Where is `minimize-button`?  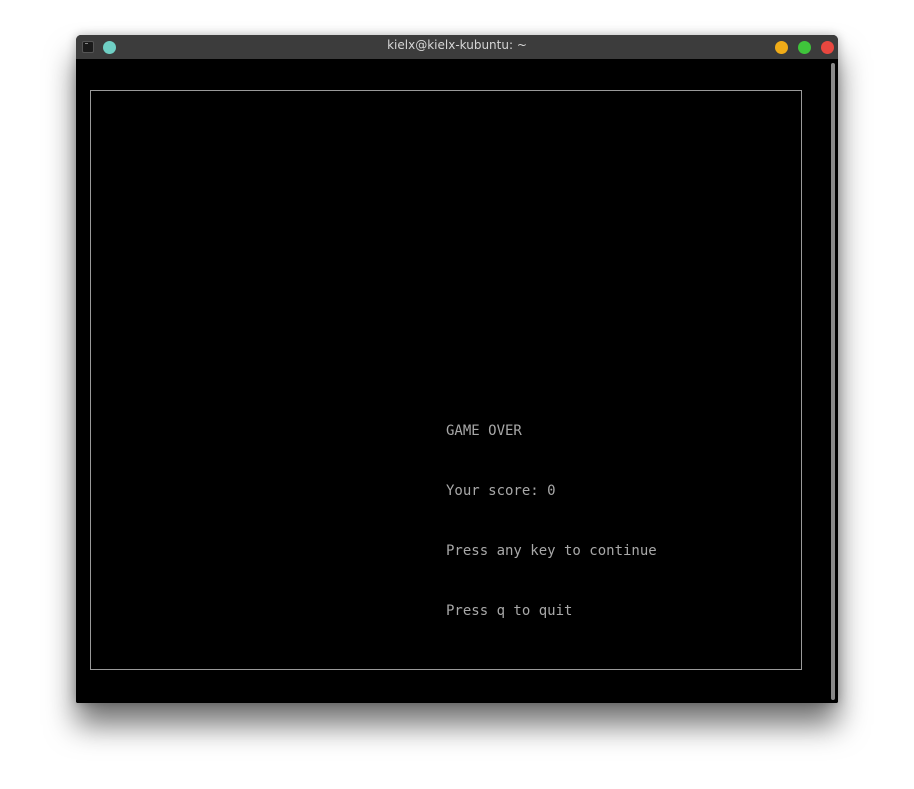
minimize-button is located at coordinates (781, 47).